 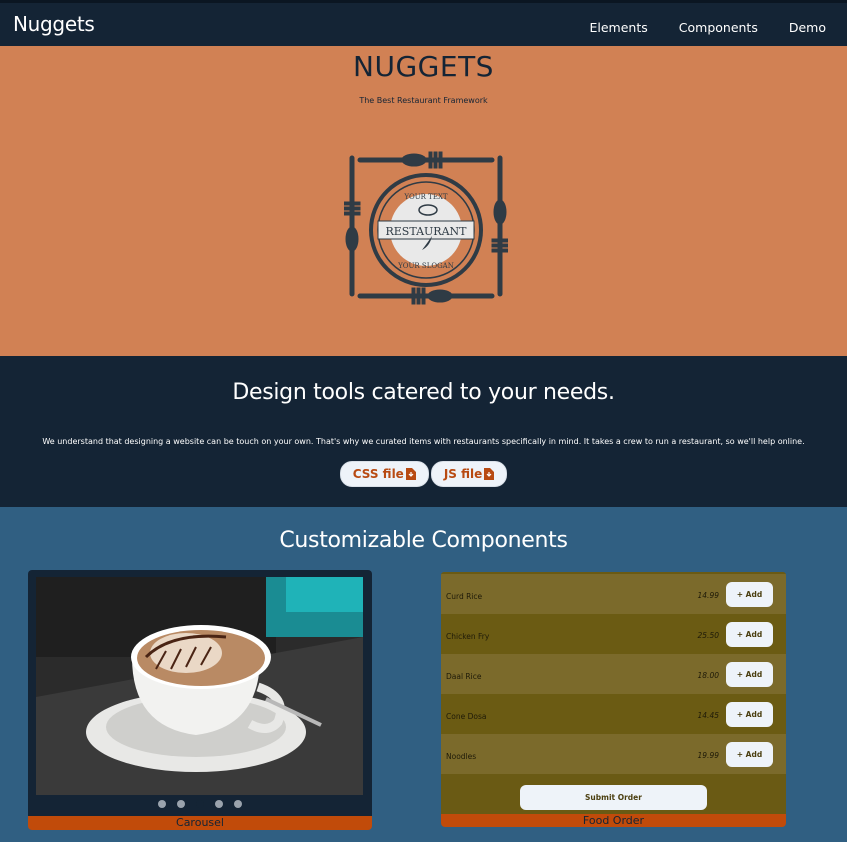 What do you see at coordinates (461, 756) in the screenshot?
I see `item-name: Noodles` at bounding box center [461, 756].